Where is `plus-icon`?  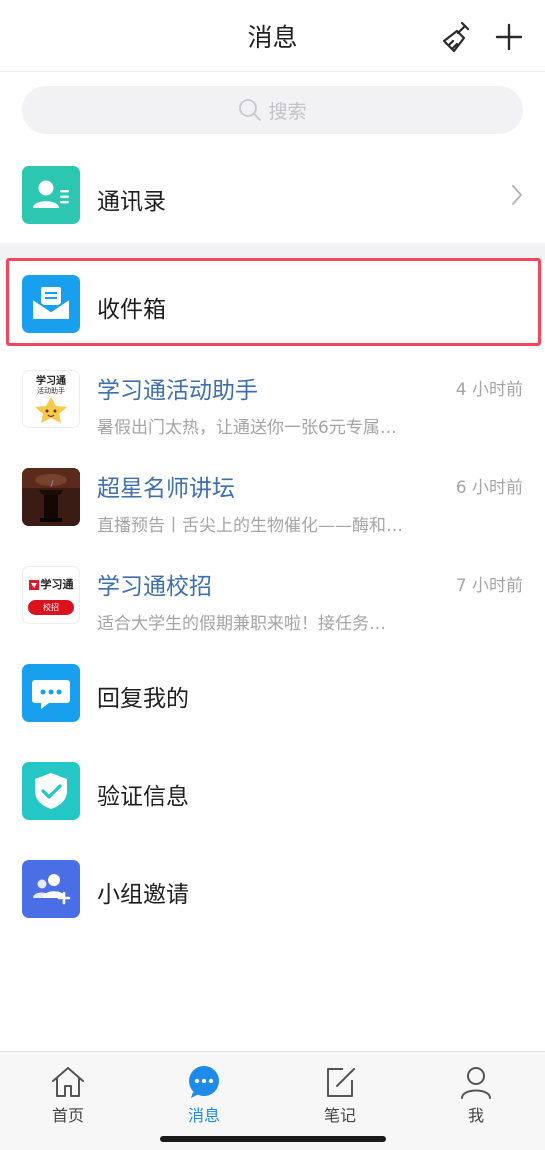 plus-icon is located at coordinates (509, 37).